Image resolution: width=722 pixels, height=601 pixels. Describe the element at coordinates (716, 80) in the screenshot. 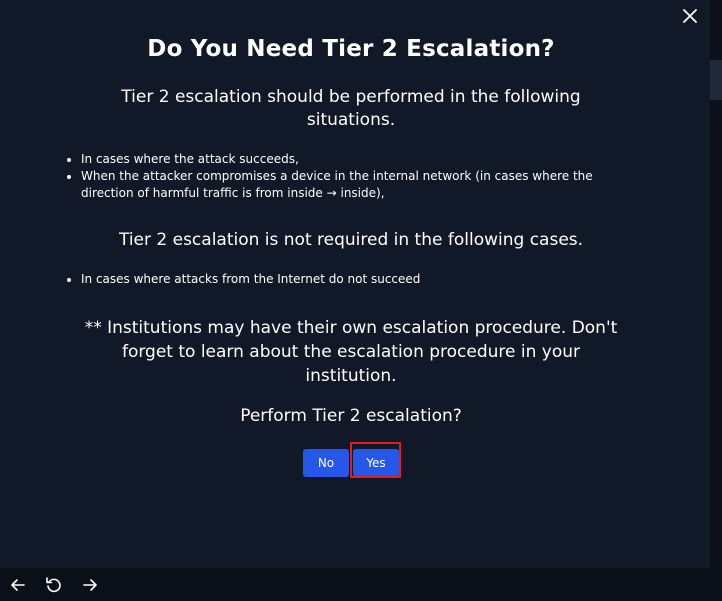

I see `scrollbar-thumb` at that location.